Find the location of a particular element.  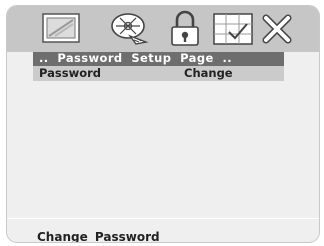

menu-item-label: Password is located at coordinates (70, 73).